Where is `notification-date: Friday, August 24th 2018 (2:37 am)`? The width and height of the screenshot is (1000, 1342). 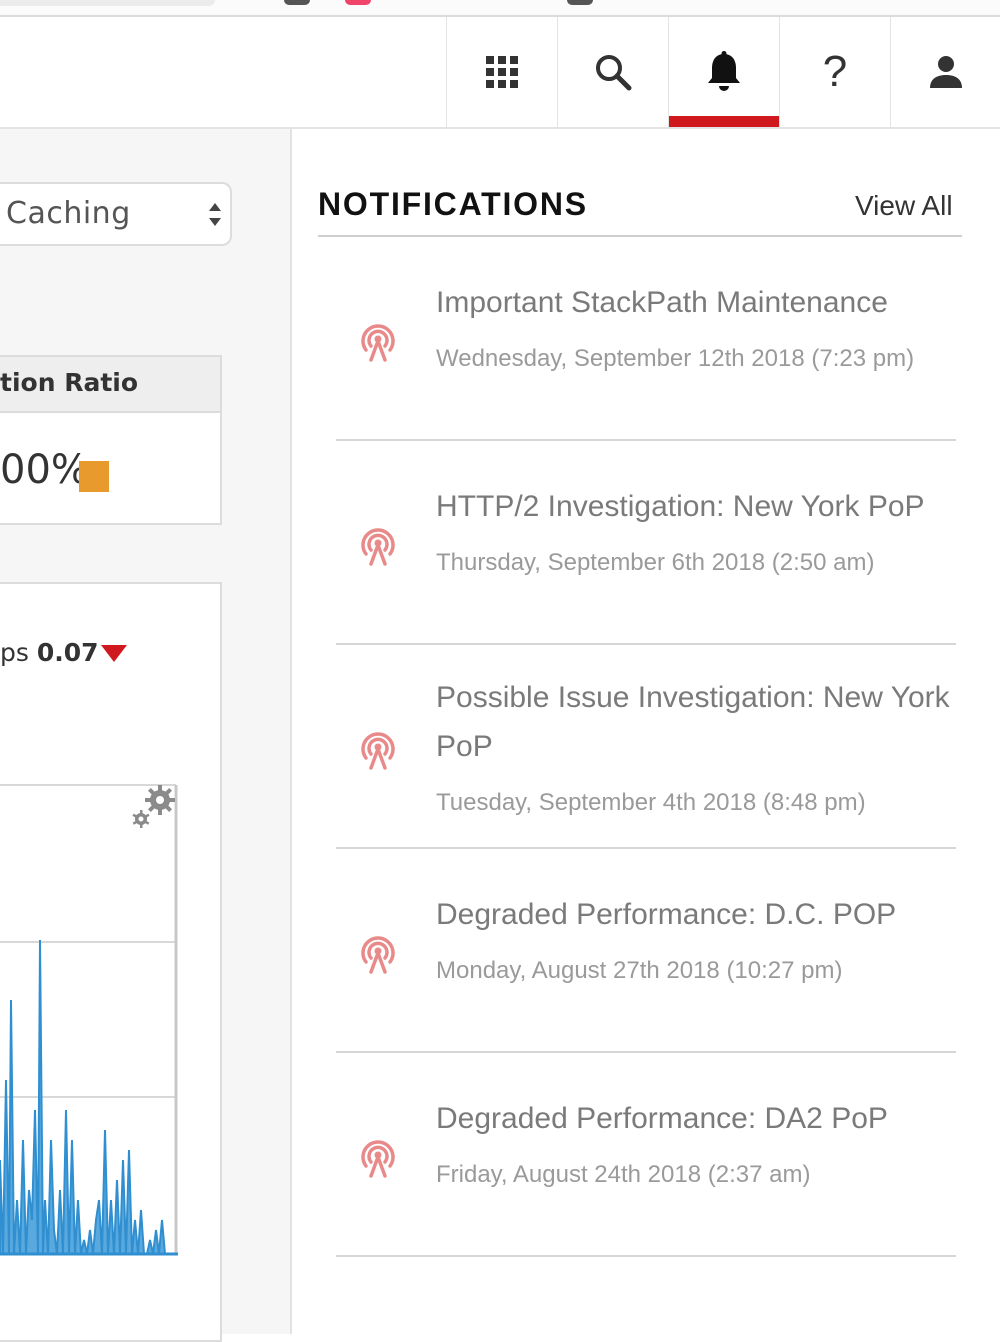 notification-date: Friday, August 24th 2018 (2:37 am) is located at coordinates (623, 1174).